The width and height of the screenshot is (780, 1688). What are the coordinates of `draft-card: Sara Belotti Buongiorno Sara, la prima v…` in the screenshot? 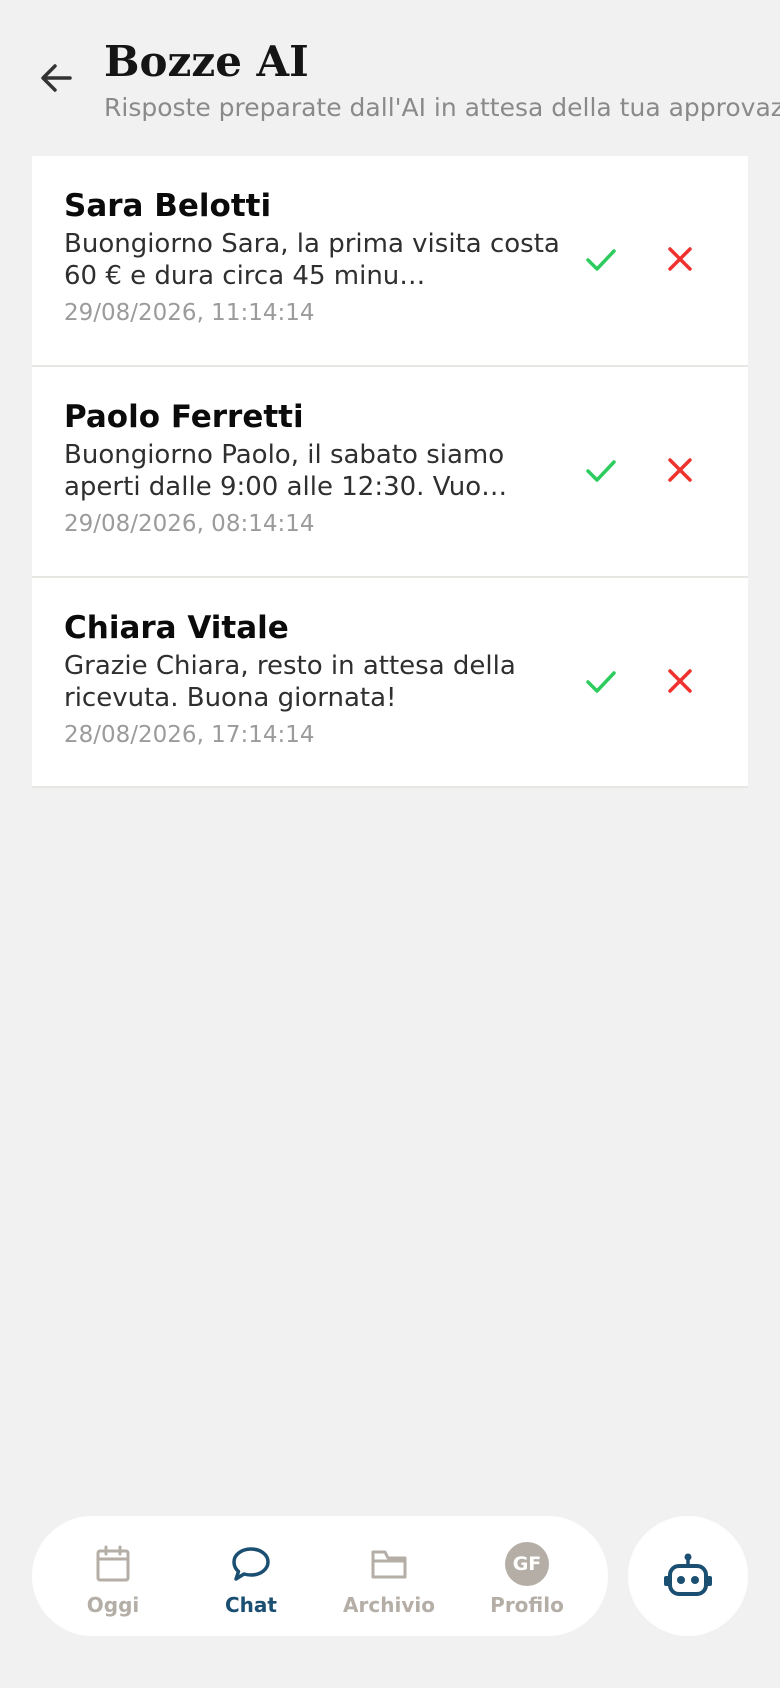 It's located at (390, 261).